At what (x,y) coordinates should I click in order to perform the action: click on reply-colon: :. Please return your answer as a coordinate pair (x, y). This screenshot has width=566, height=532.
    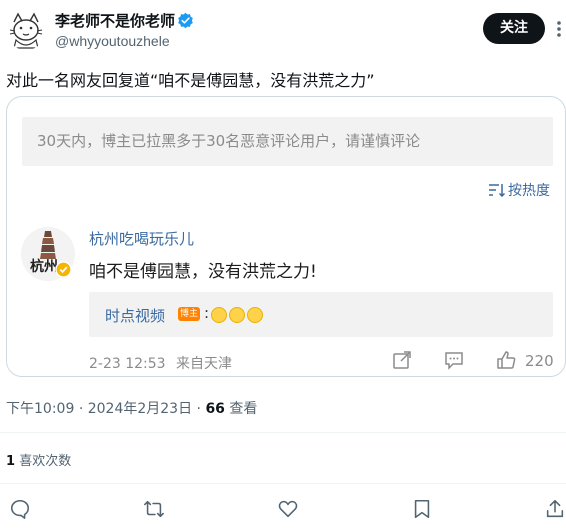
    Looking at the image, I should click on (207, 313).